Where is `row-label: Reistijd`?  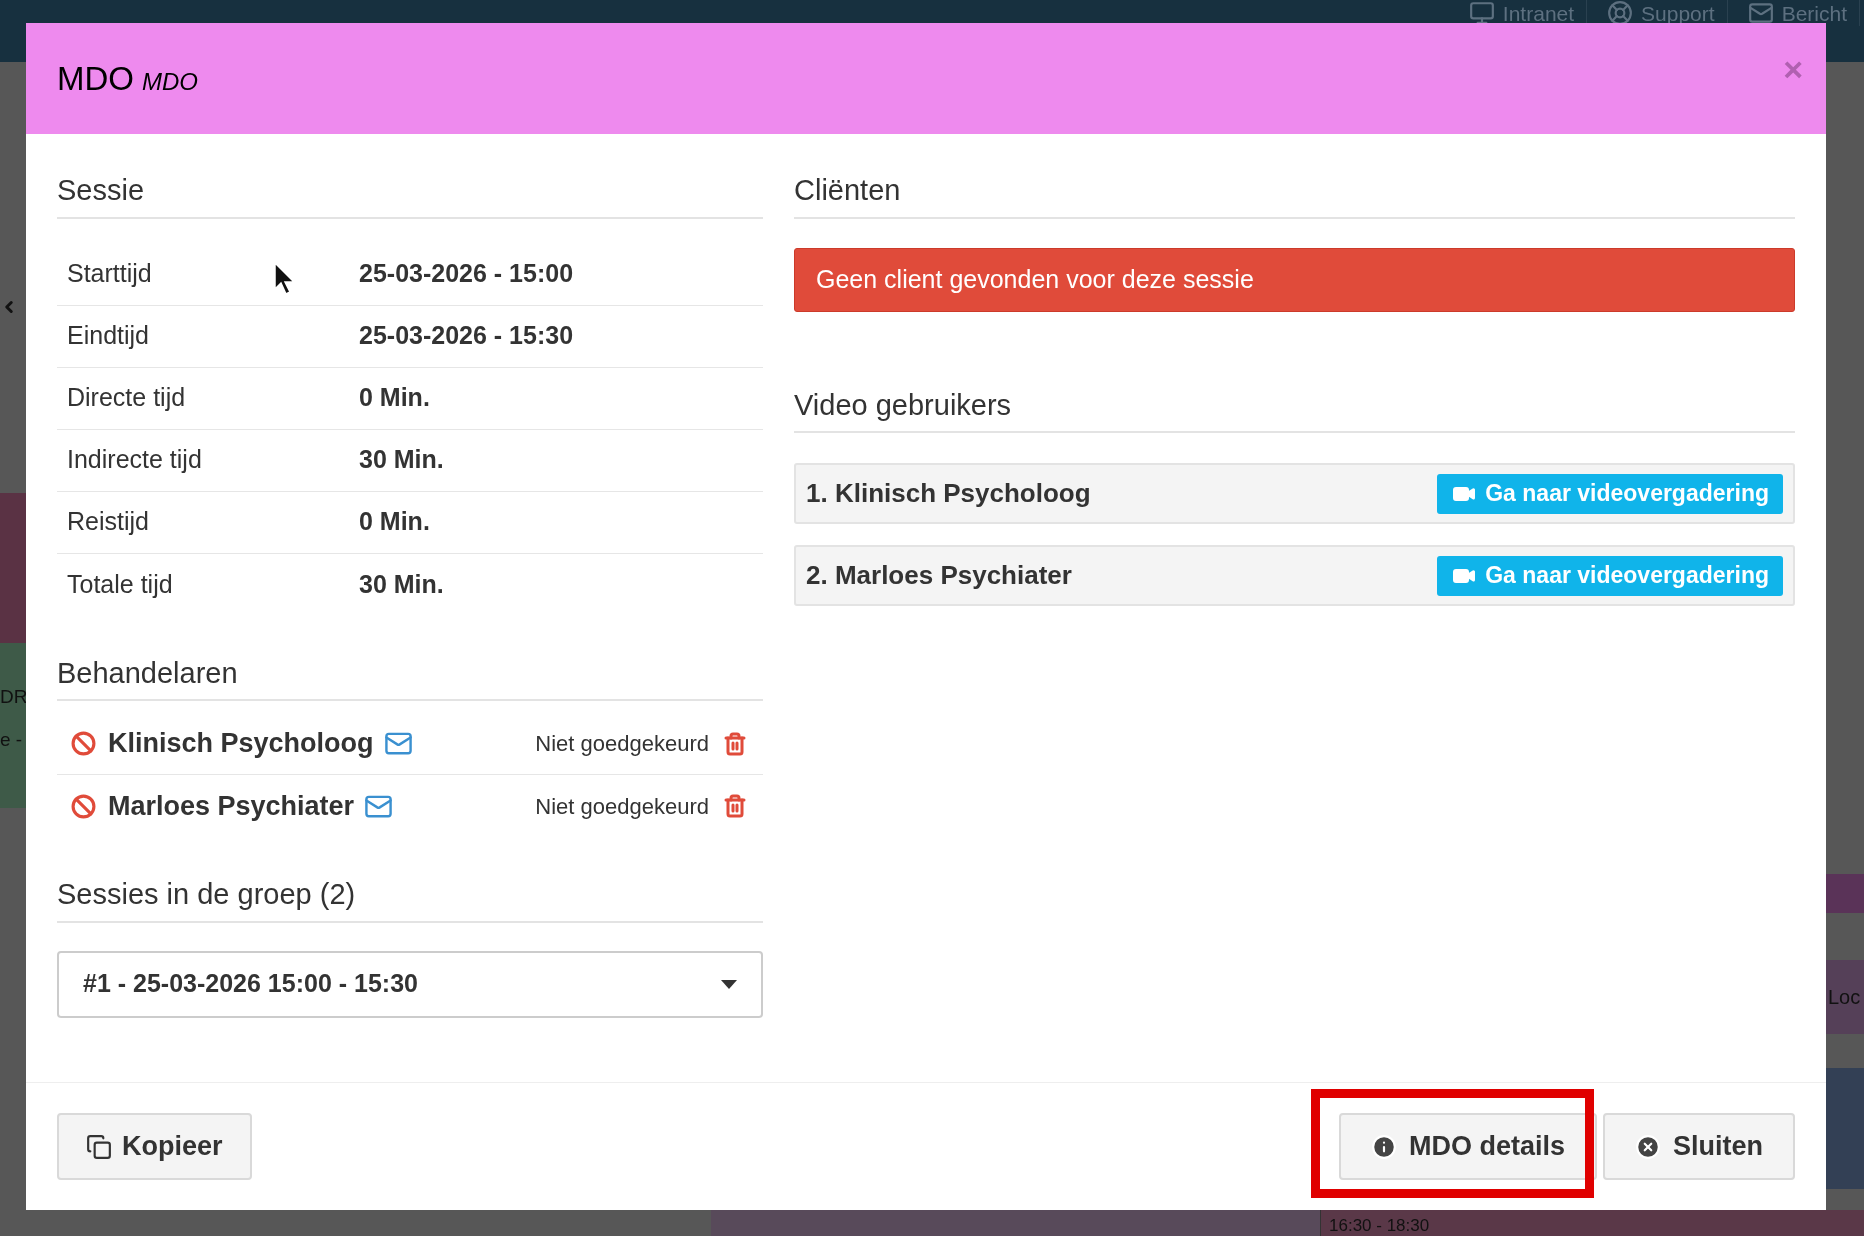 row-label: Reistijd is located at coordinates (108, 521).